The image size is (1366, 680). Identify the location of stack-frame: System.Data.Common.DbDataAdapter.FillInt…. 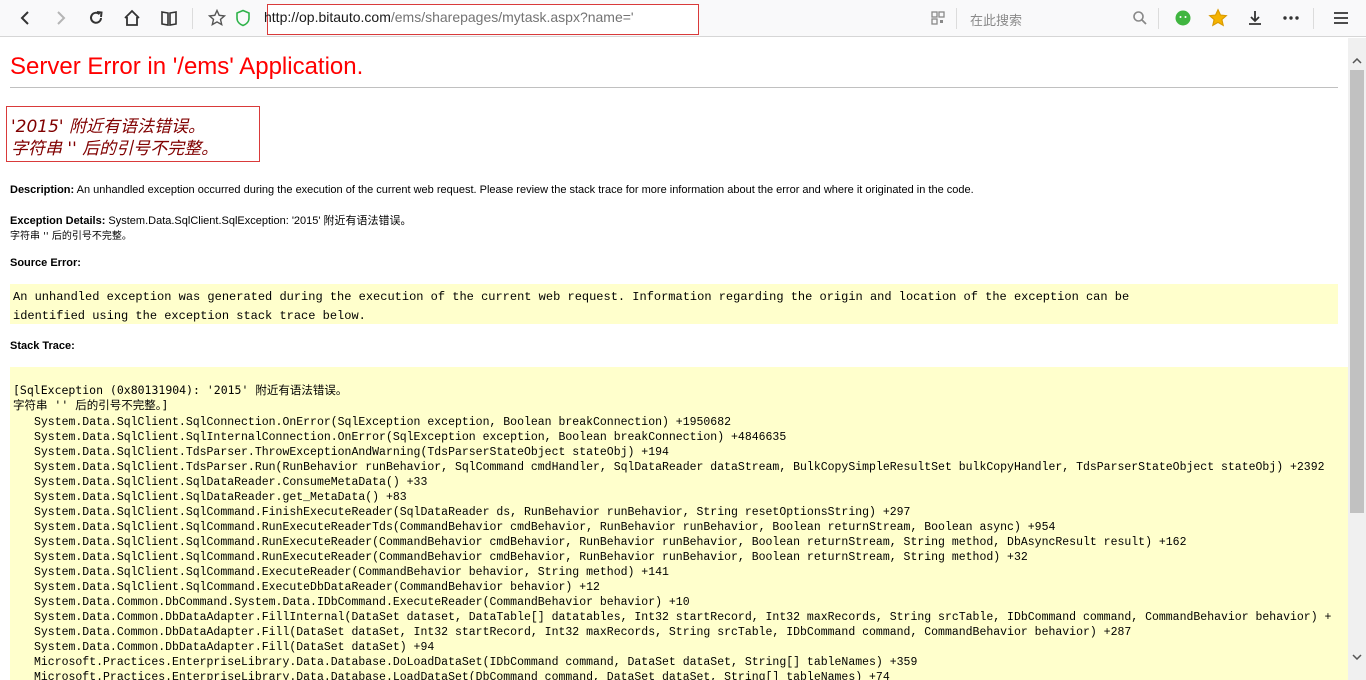
(683, 617).